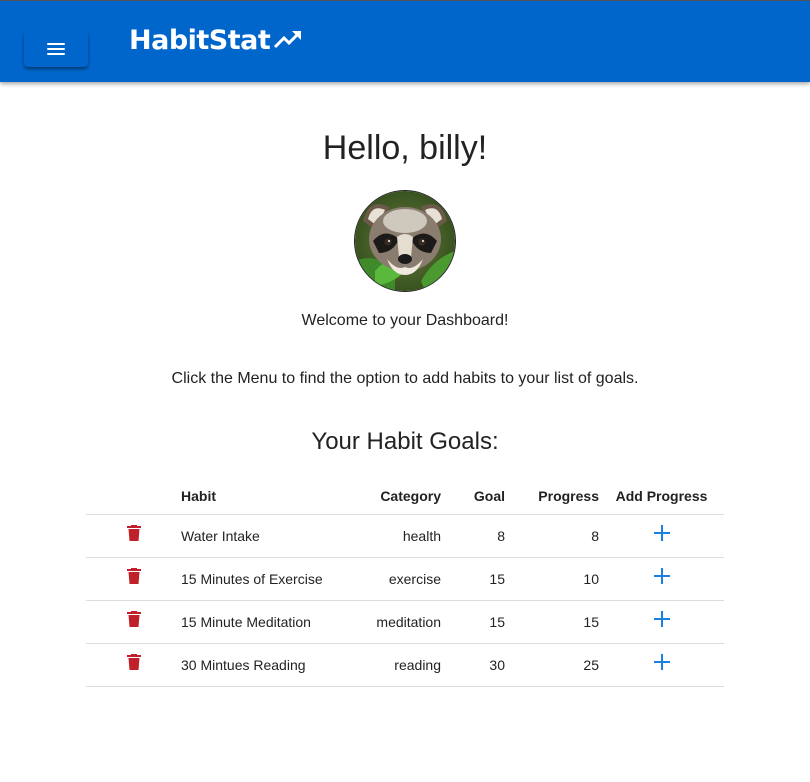 This screenshot has width=810, height=782. I want to click on table-row: 30 Mintues Reading reading 30 25, so click(405, 665).